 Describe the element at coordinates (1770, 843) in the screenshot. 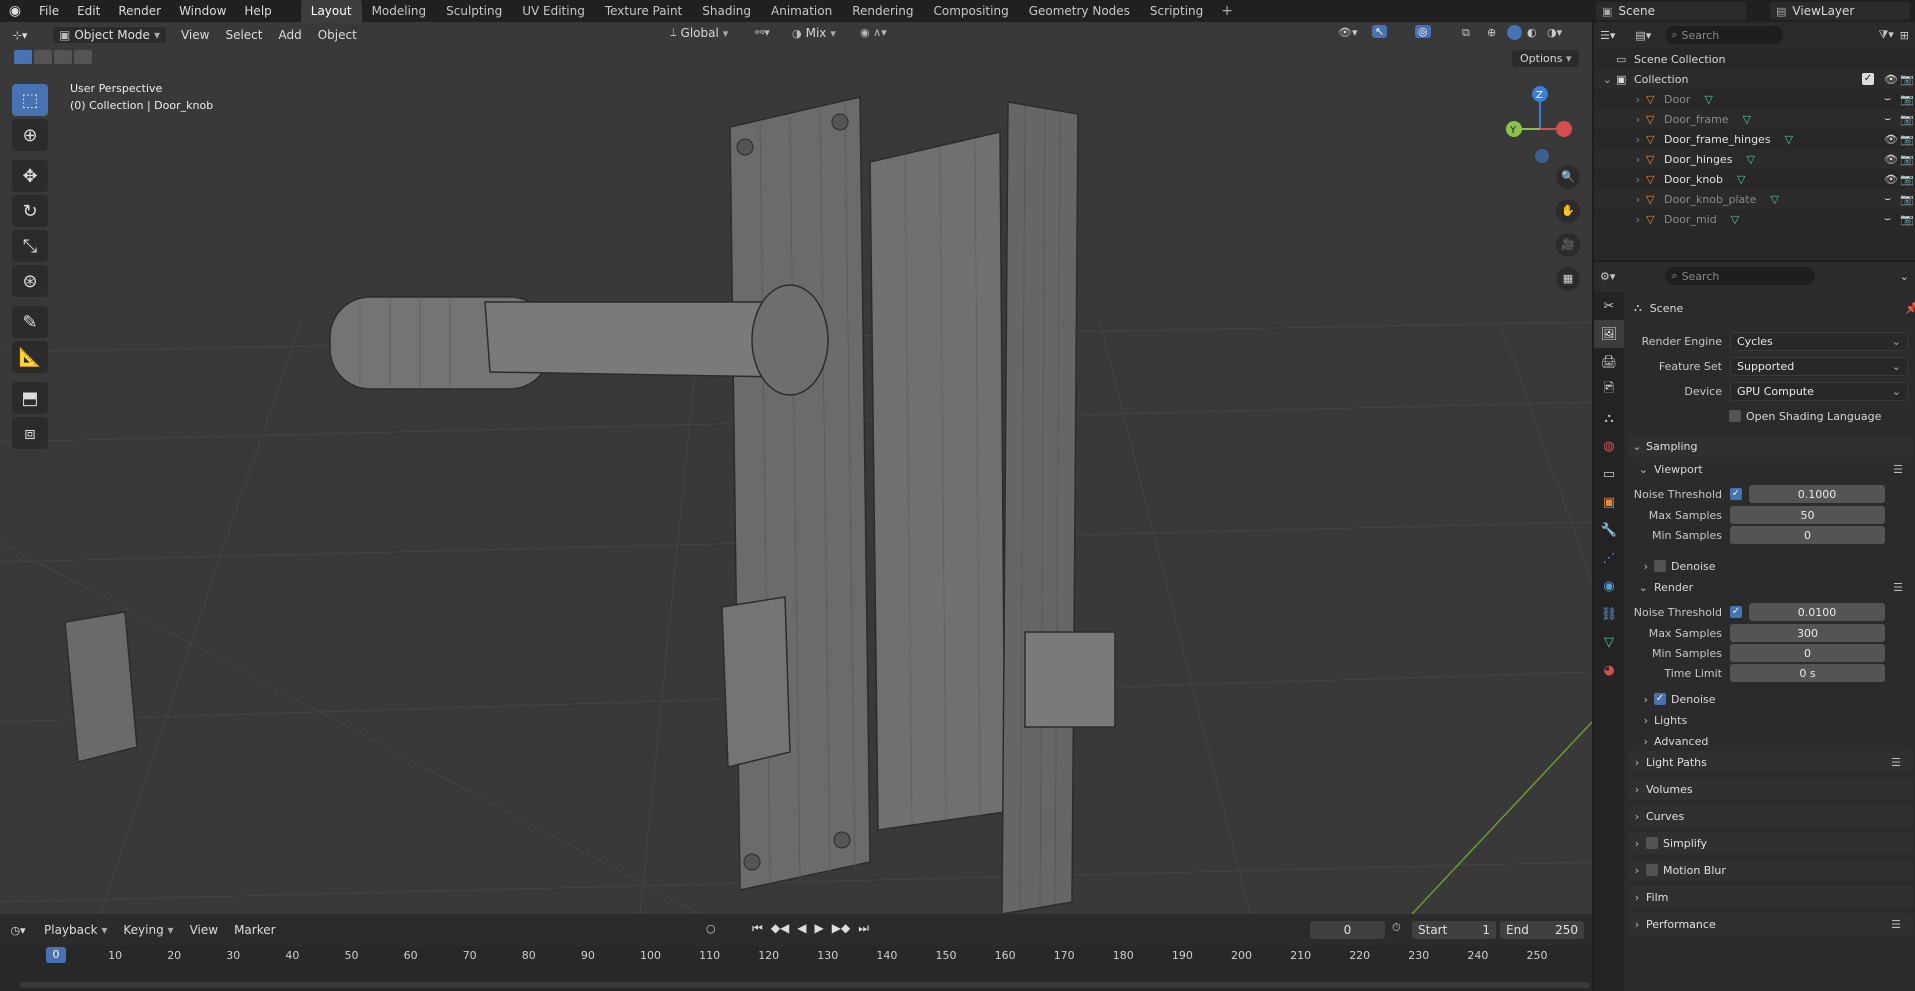

I see `simplify-panel: › Simplify` at that location.